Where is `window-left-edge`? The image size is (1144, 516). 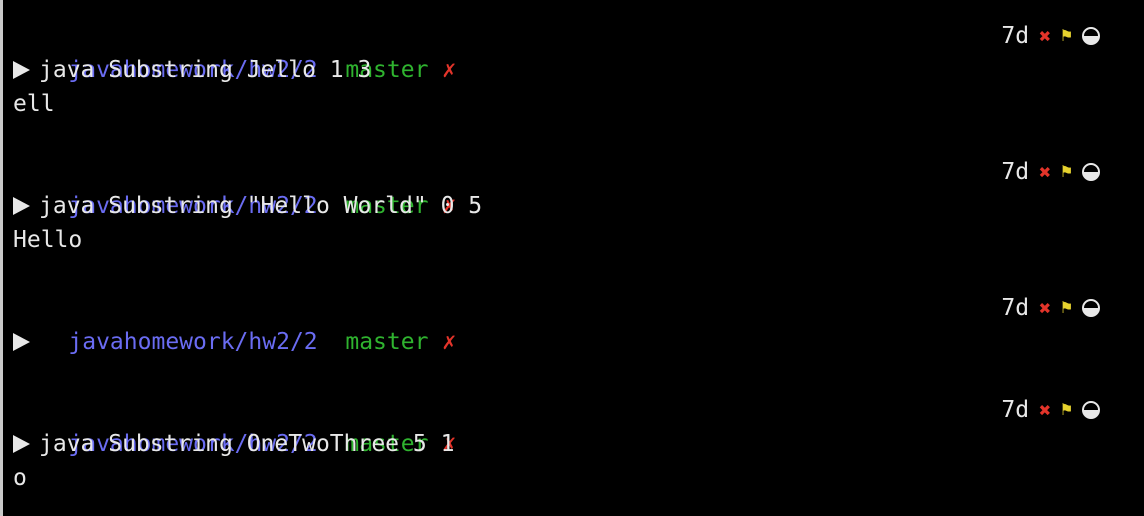 window-left-edge is located at coordinates (1, 258).